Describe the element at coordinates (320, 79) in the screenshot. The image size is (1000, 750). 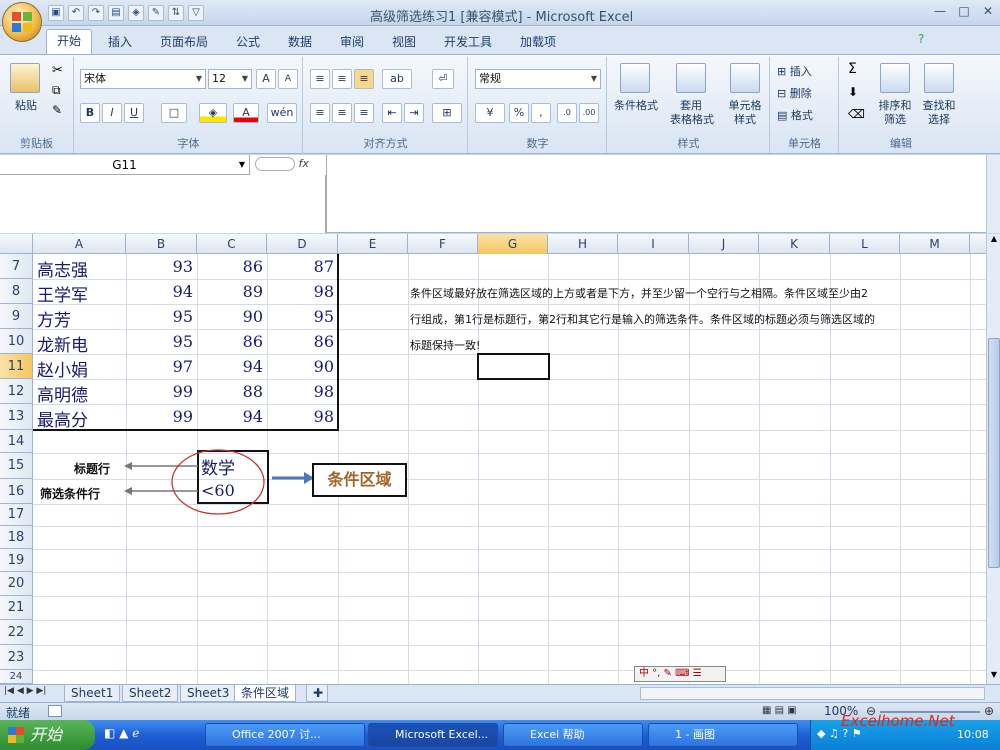
I see `align-top-button: ≡` at that location.